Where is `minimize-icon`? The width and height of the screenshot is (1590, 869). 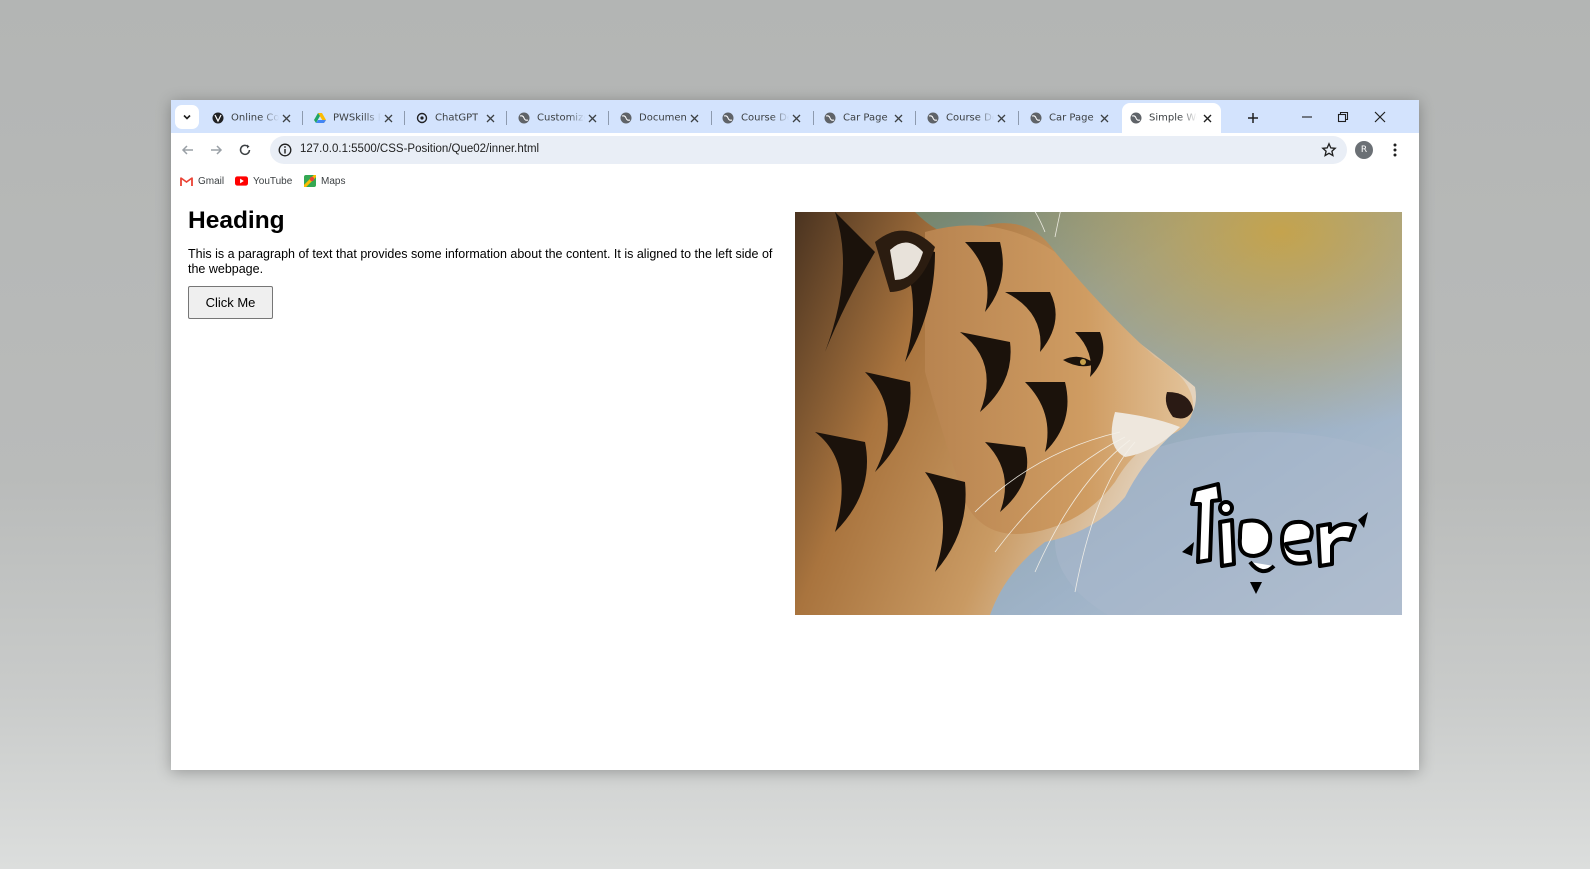
minimize-icon is located at coordinates (1307, 117).